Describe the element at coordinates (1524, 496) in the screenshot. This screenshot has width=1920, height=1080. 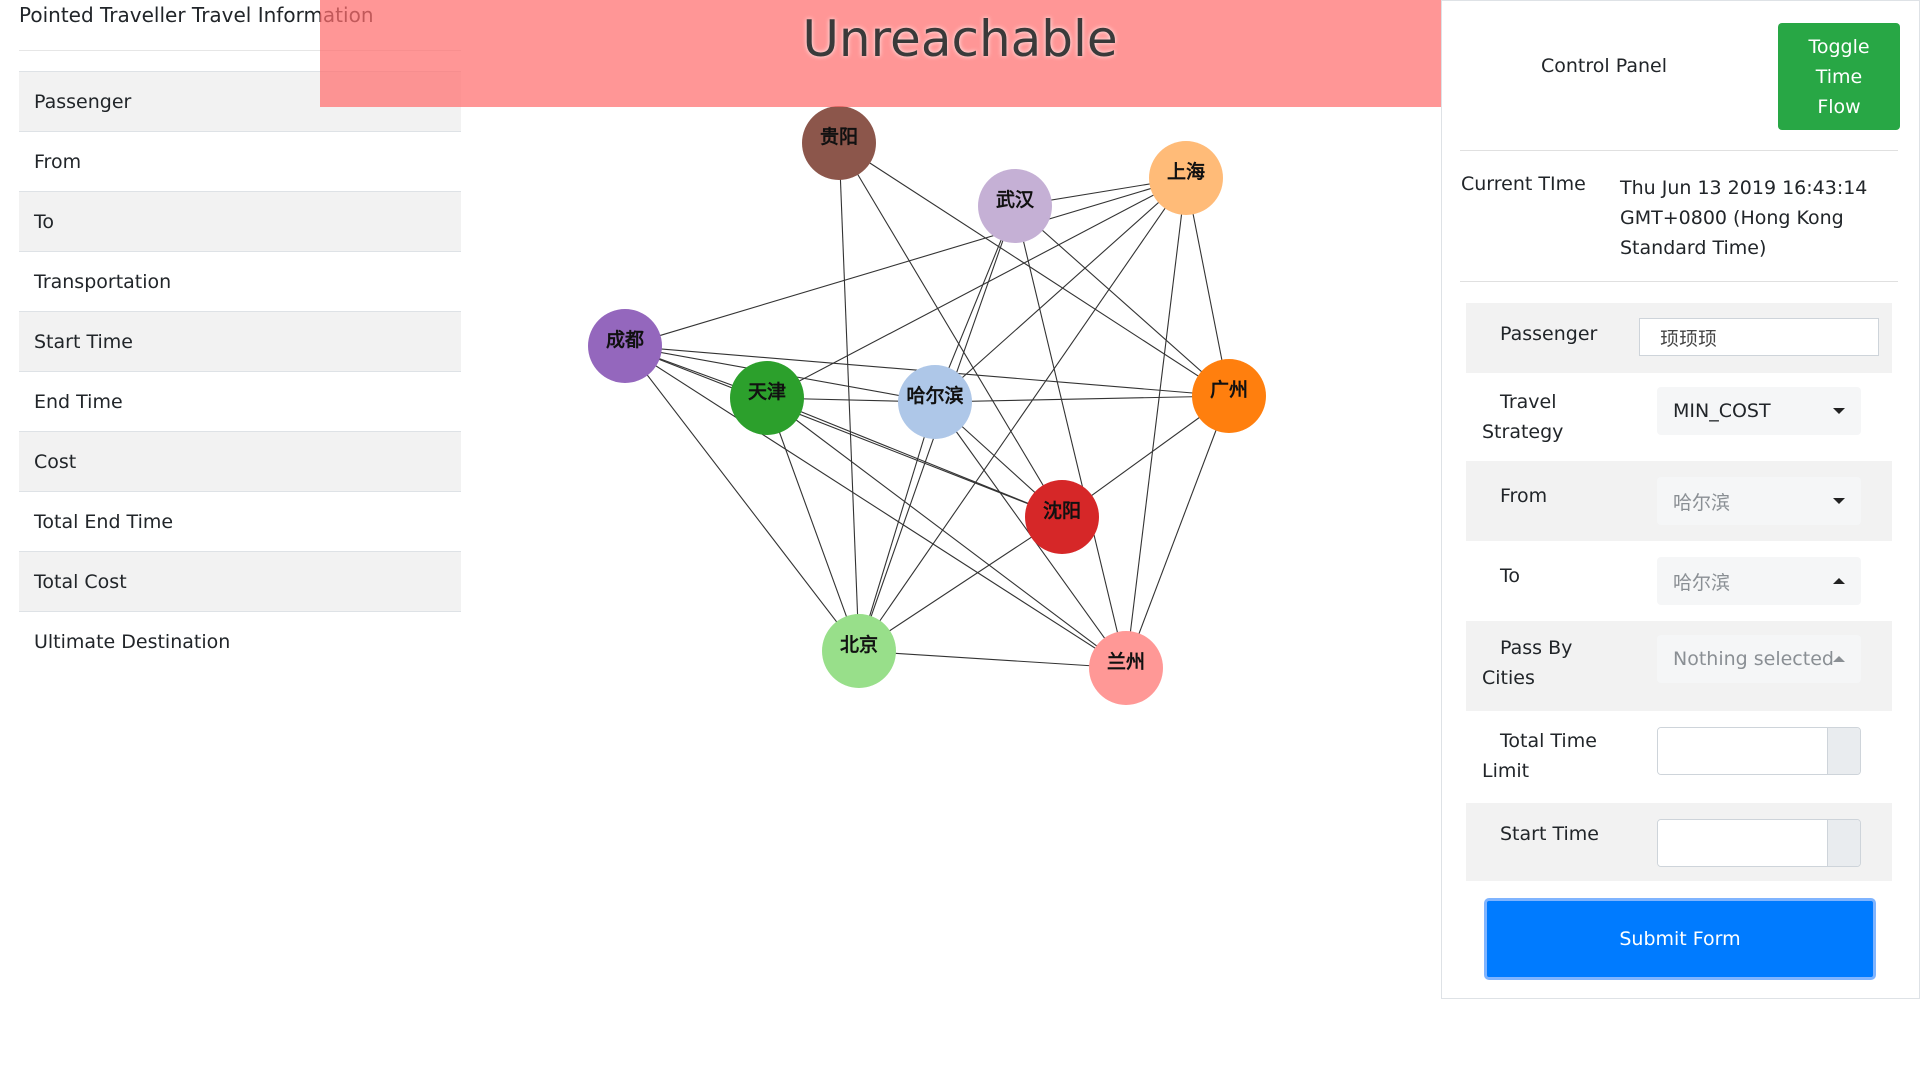
I see `from-label-text: From` at that location.